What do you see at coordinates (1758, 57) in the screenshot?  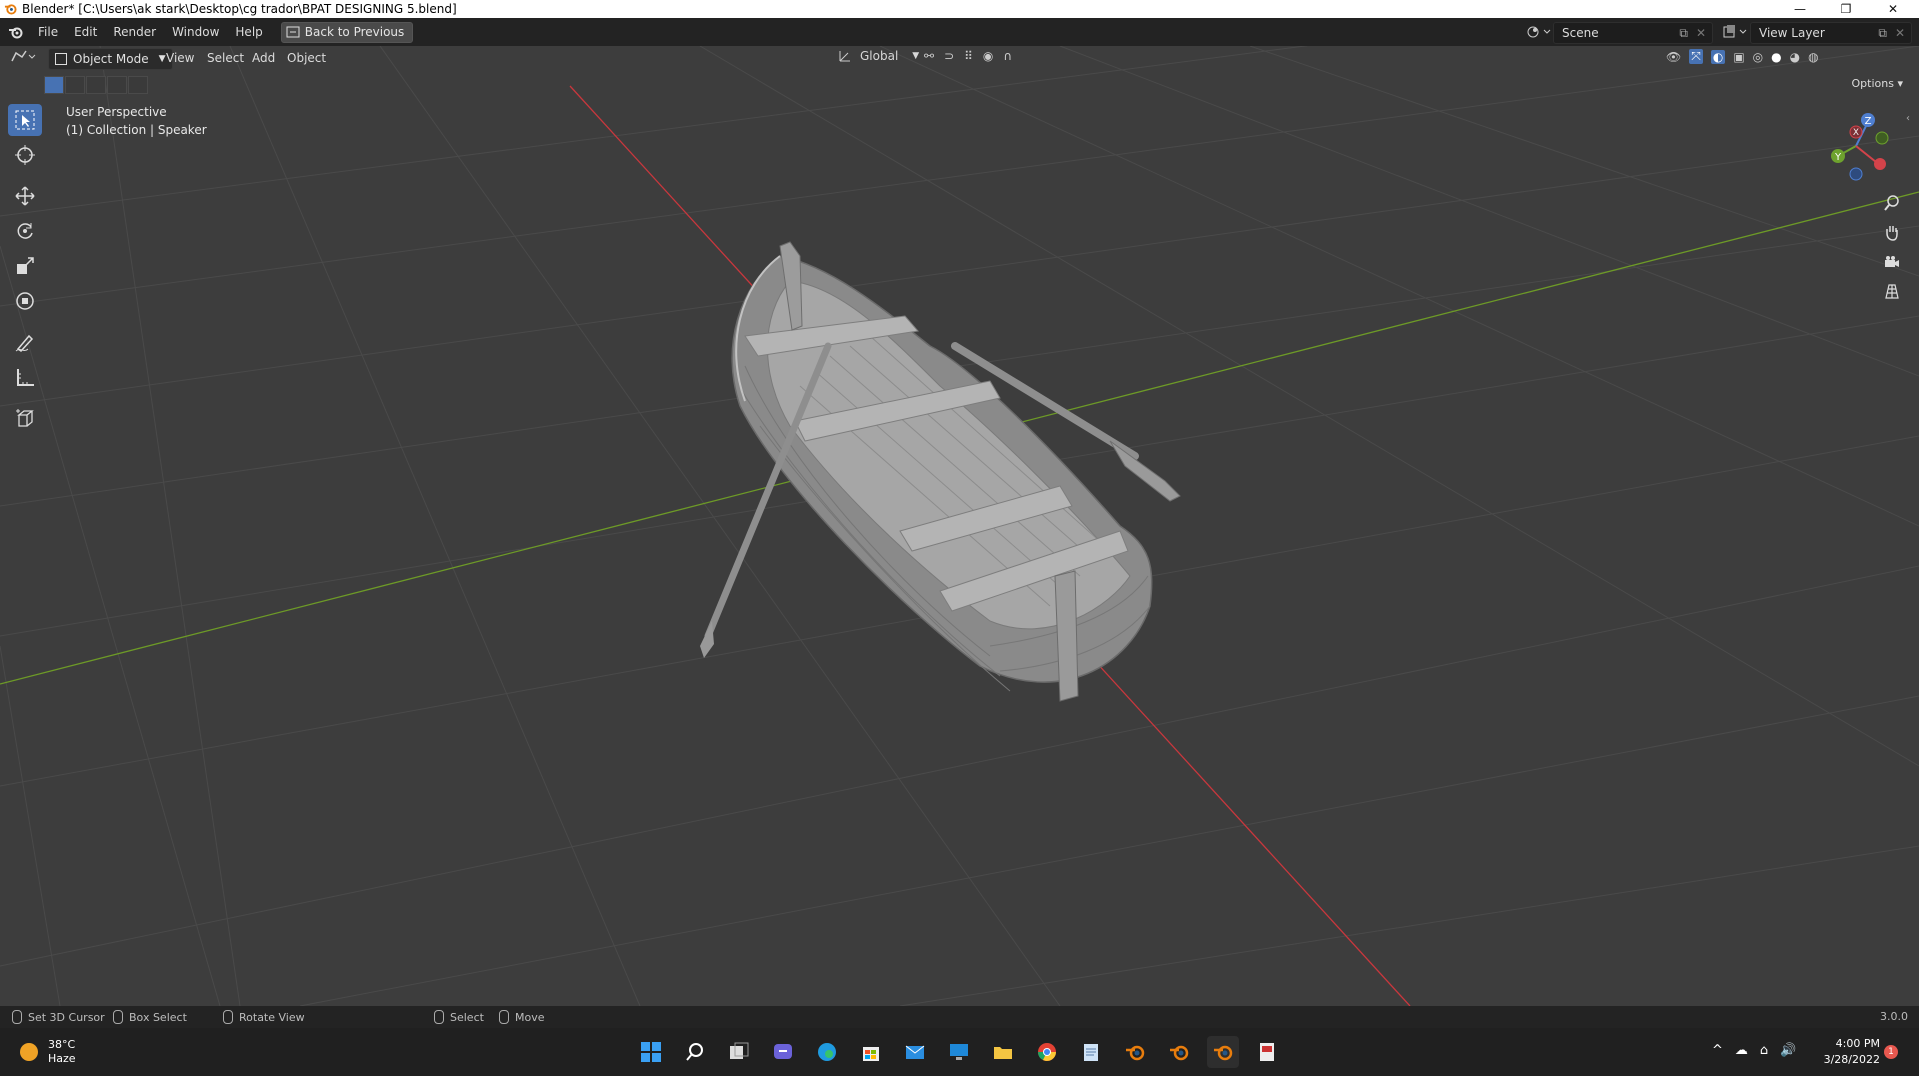 I see `wireframe-shading-icon: ◎` at bounding box center [1758, 57].